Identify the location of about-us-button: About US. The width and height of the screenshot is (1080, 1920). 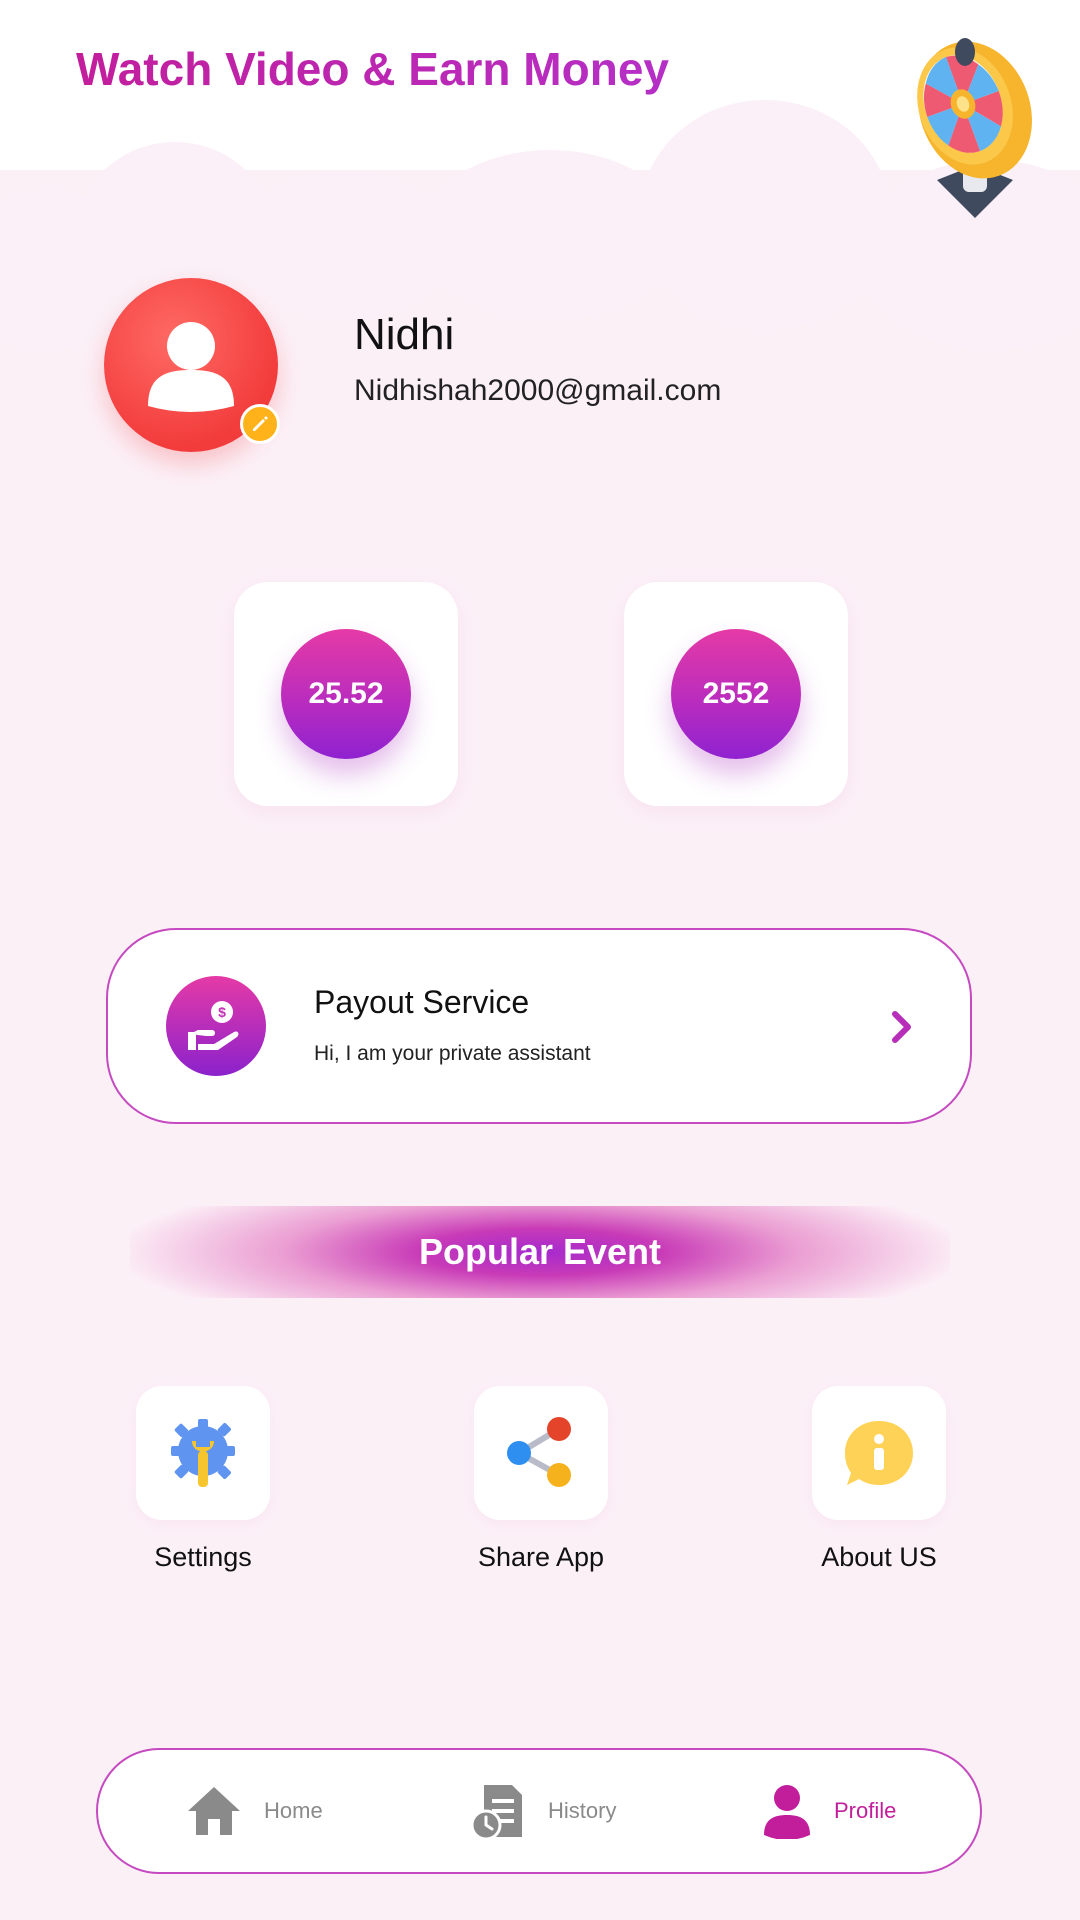
(879, 1479).